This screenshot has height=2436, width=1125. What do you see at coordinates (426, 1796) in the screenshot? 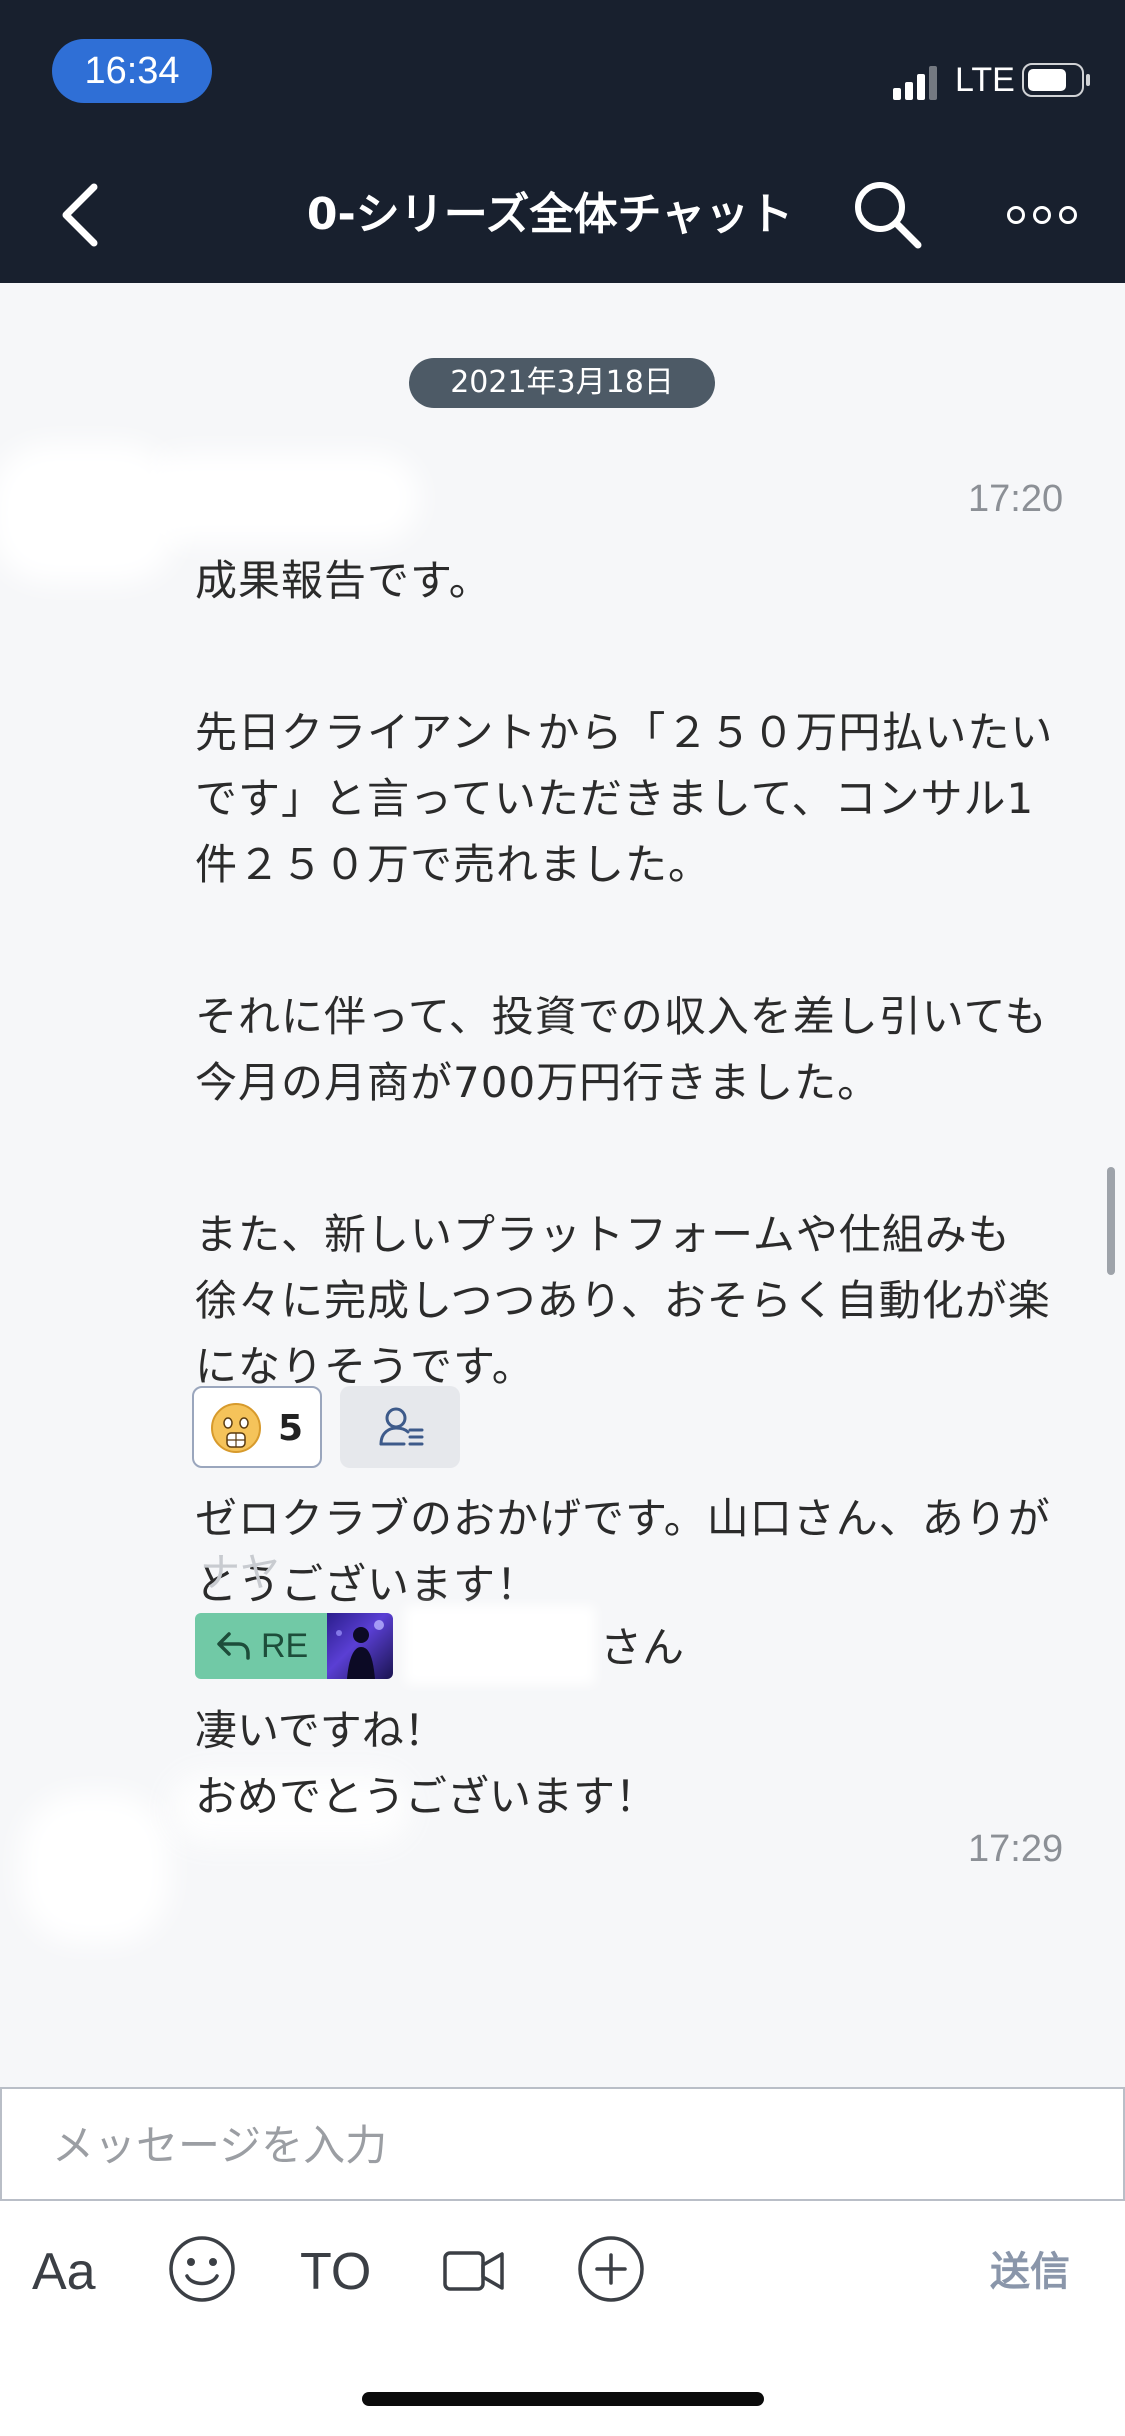
I see `message-line: おめでとうございます！` at bounding box center [426, 1796].